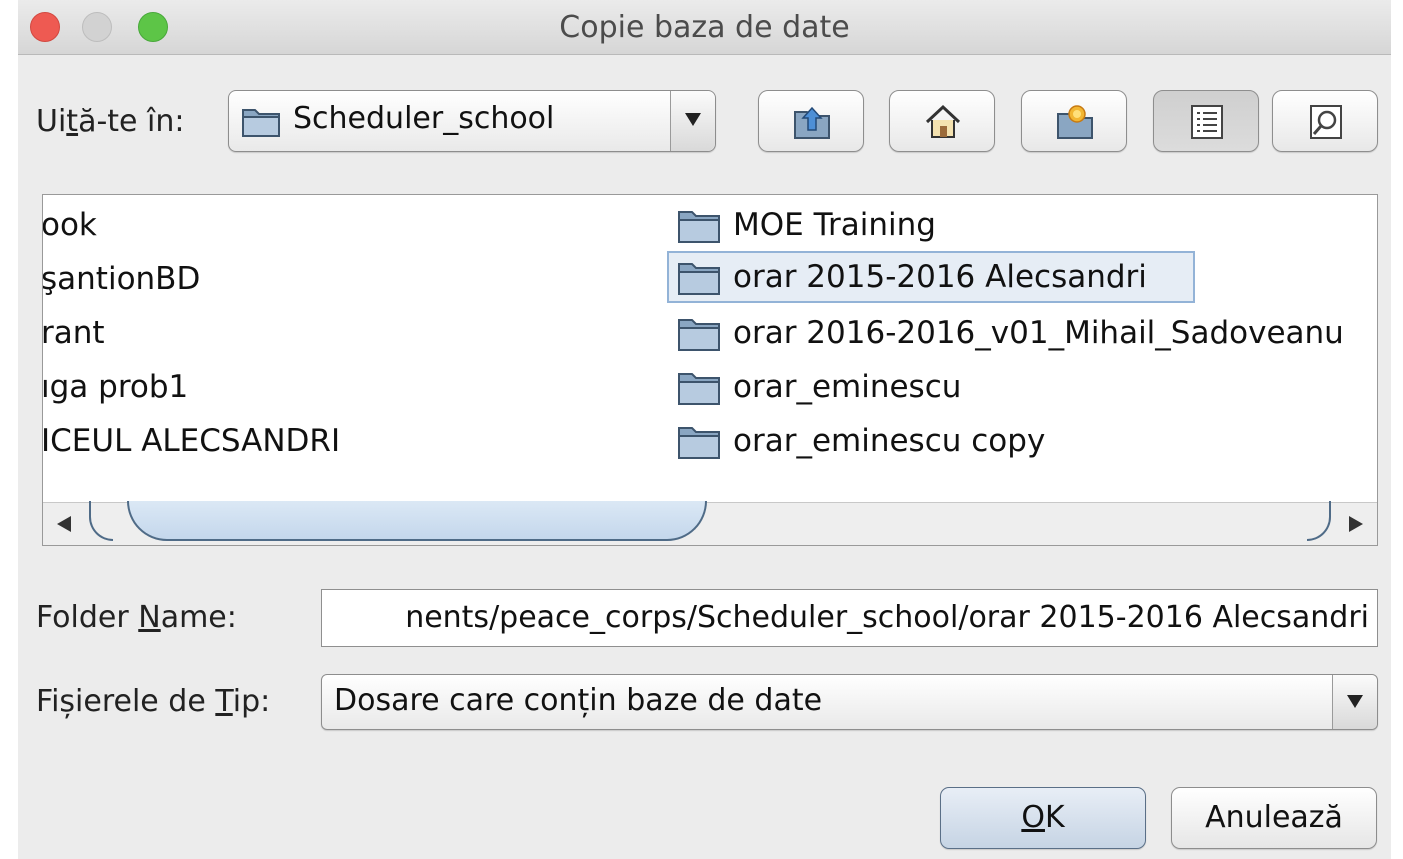 This screenshot has height=859, width=1403. I want to click on list-item-folder: MOE Training, so click(937, 224).